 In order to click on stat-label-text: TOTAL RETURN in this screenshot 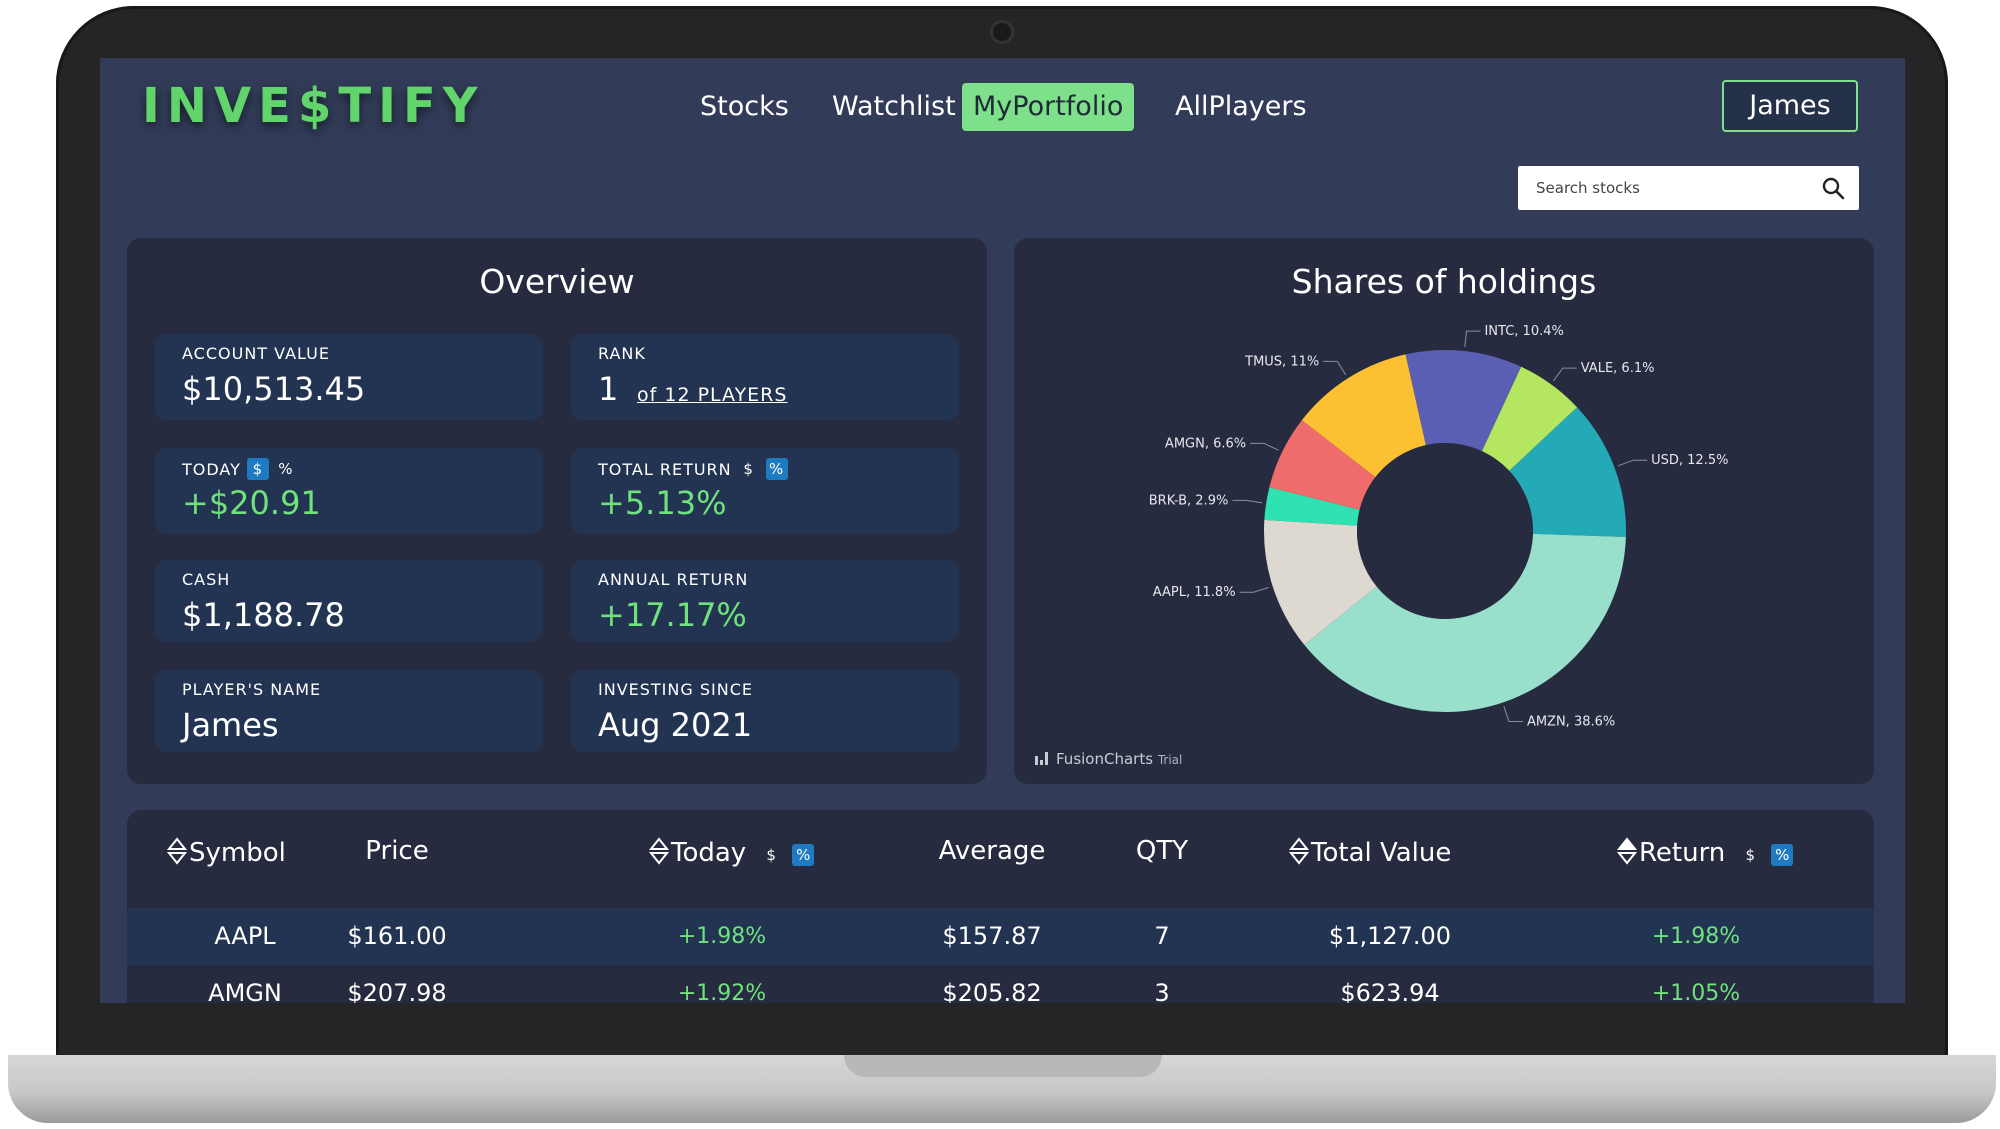, I will do `click(665, 469)`.